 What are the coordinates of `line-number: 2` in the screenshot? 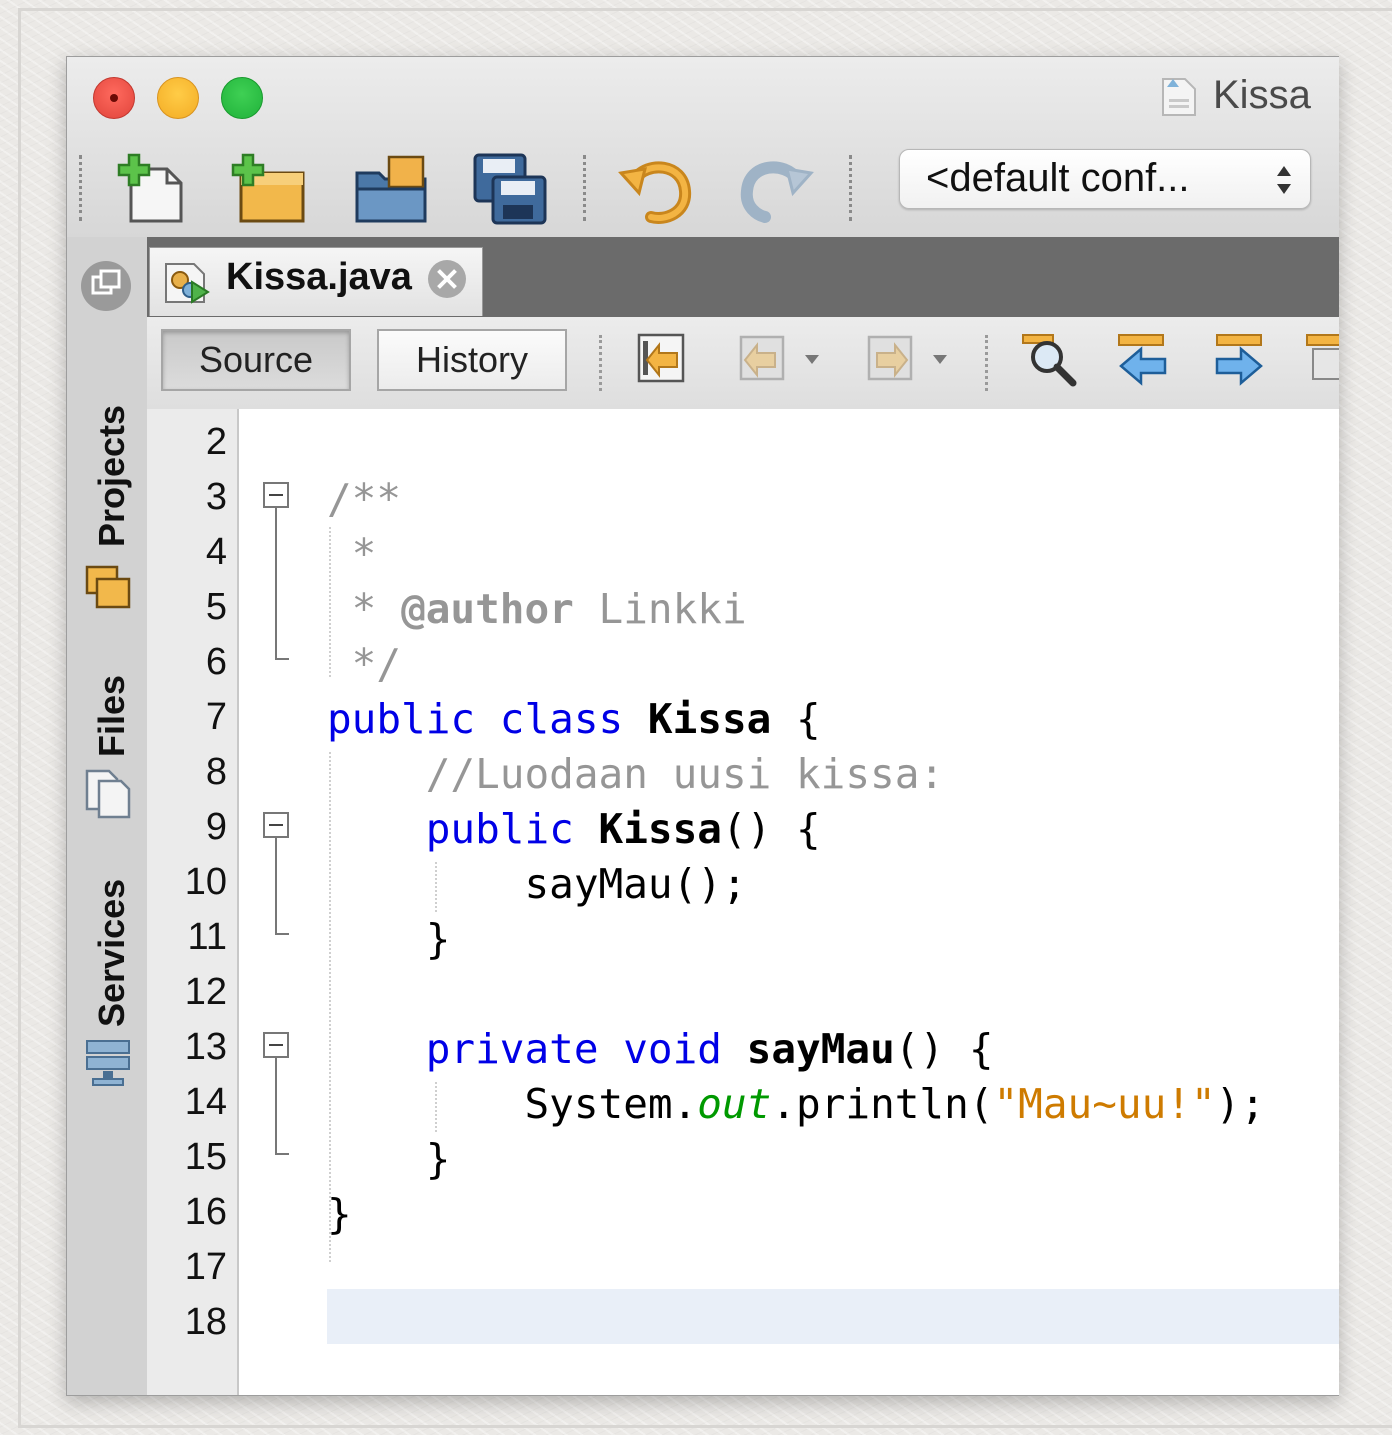 It's located at (216, 442).